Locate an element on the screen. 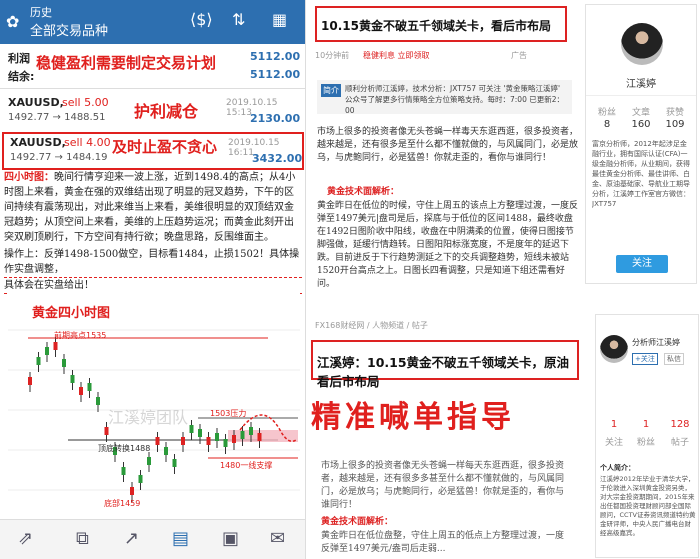 This screenshot has height=559, width=700. app-logo-icon: ✿ is located at coordinates (12, 21).